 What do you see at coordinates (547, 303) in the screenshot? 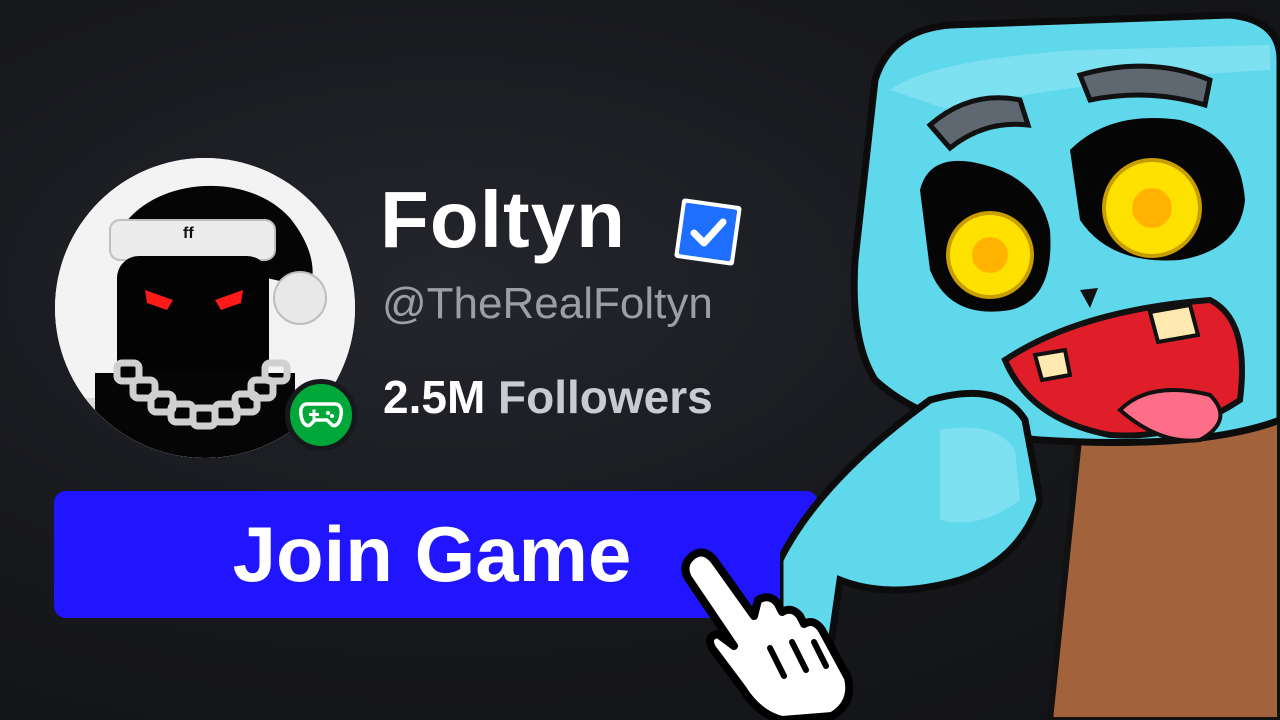
I see `user-handle: @TheRealFoltyn` at bounding box center [547, 303].